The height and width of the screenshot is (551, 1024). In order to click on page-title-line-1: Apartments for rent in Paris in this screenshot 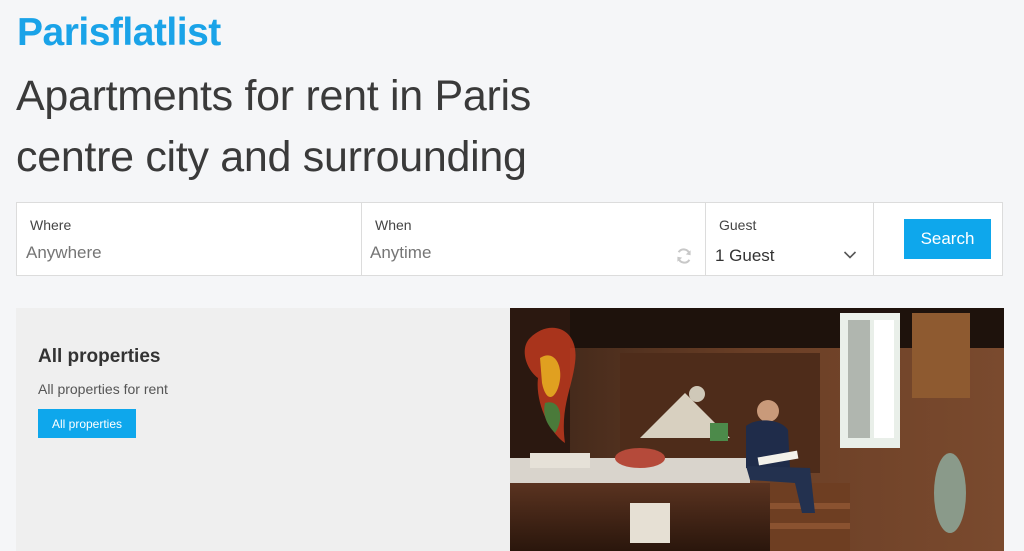, I will do `click(273, 96)`.